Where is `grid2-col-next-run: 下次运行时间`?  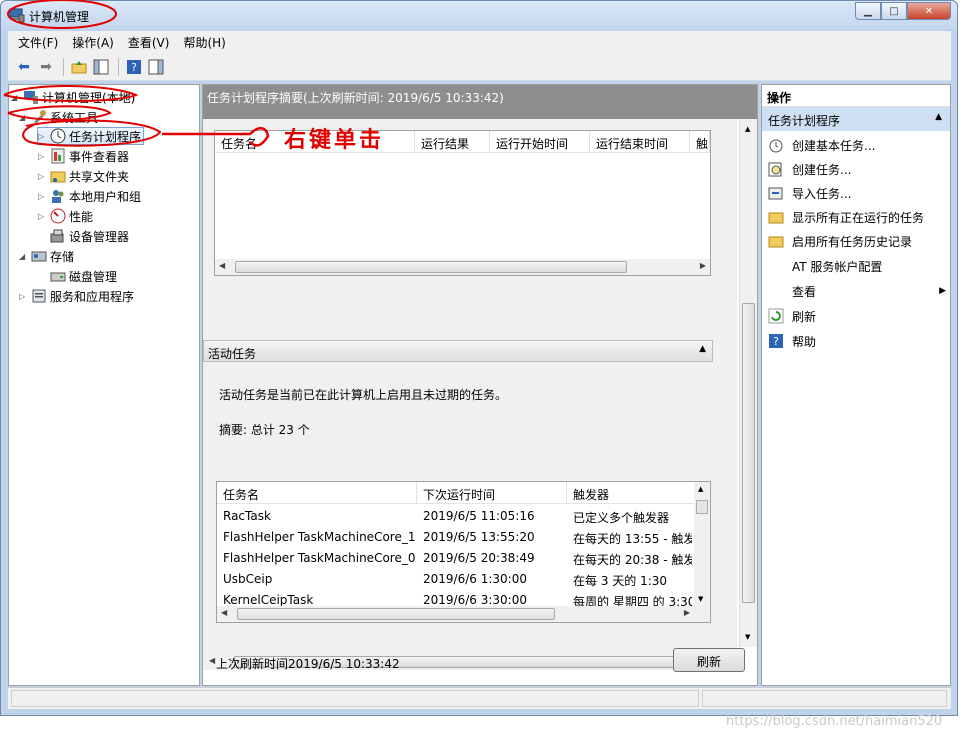 grid2-col-next-run: 下次运行时间 is located at coordinates (492, 492).